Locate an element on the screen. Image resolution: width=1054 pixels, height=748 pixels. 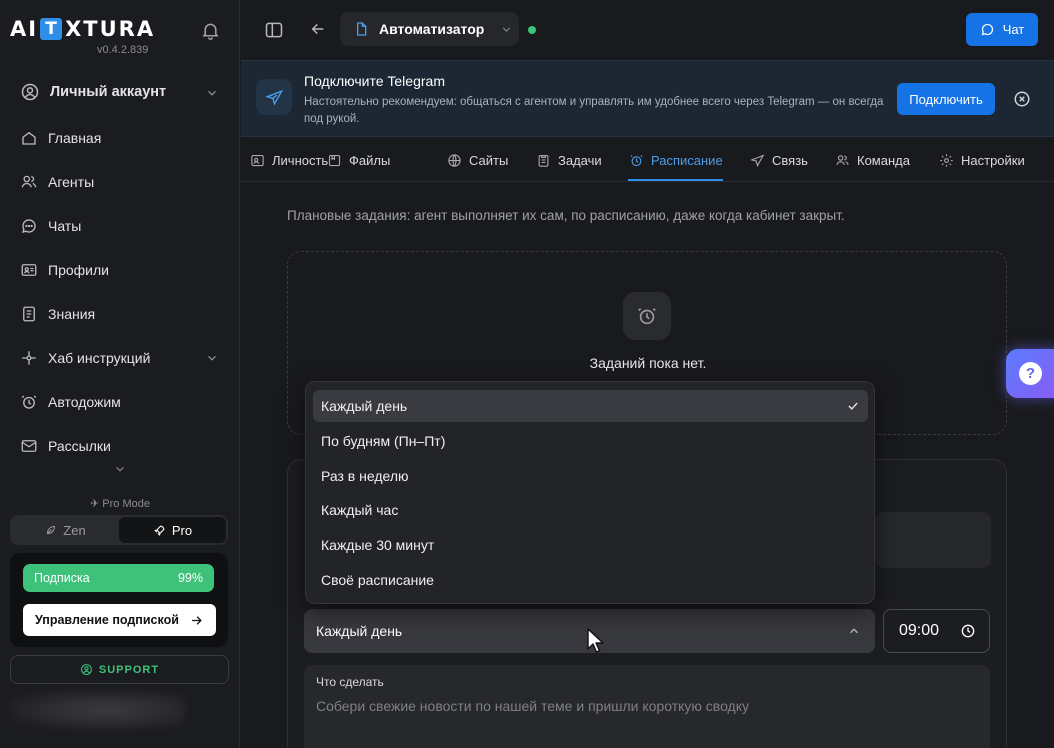
tab-label: Команда is located at coordinates (883, 160).